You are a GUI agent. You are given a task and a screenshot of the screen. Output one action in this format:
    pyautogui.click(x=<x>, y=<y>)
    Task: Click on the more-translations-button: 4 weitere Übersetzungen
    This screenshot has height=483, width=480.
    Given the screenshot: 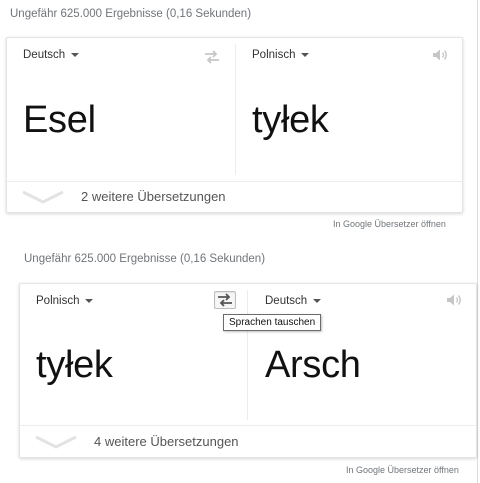 What is the action you would take?
    pyautogui.click(x=136, y=441)
    